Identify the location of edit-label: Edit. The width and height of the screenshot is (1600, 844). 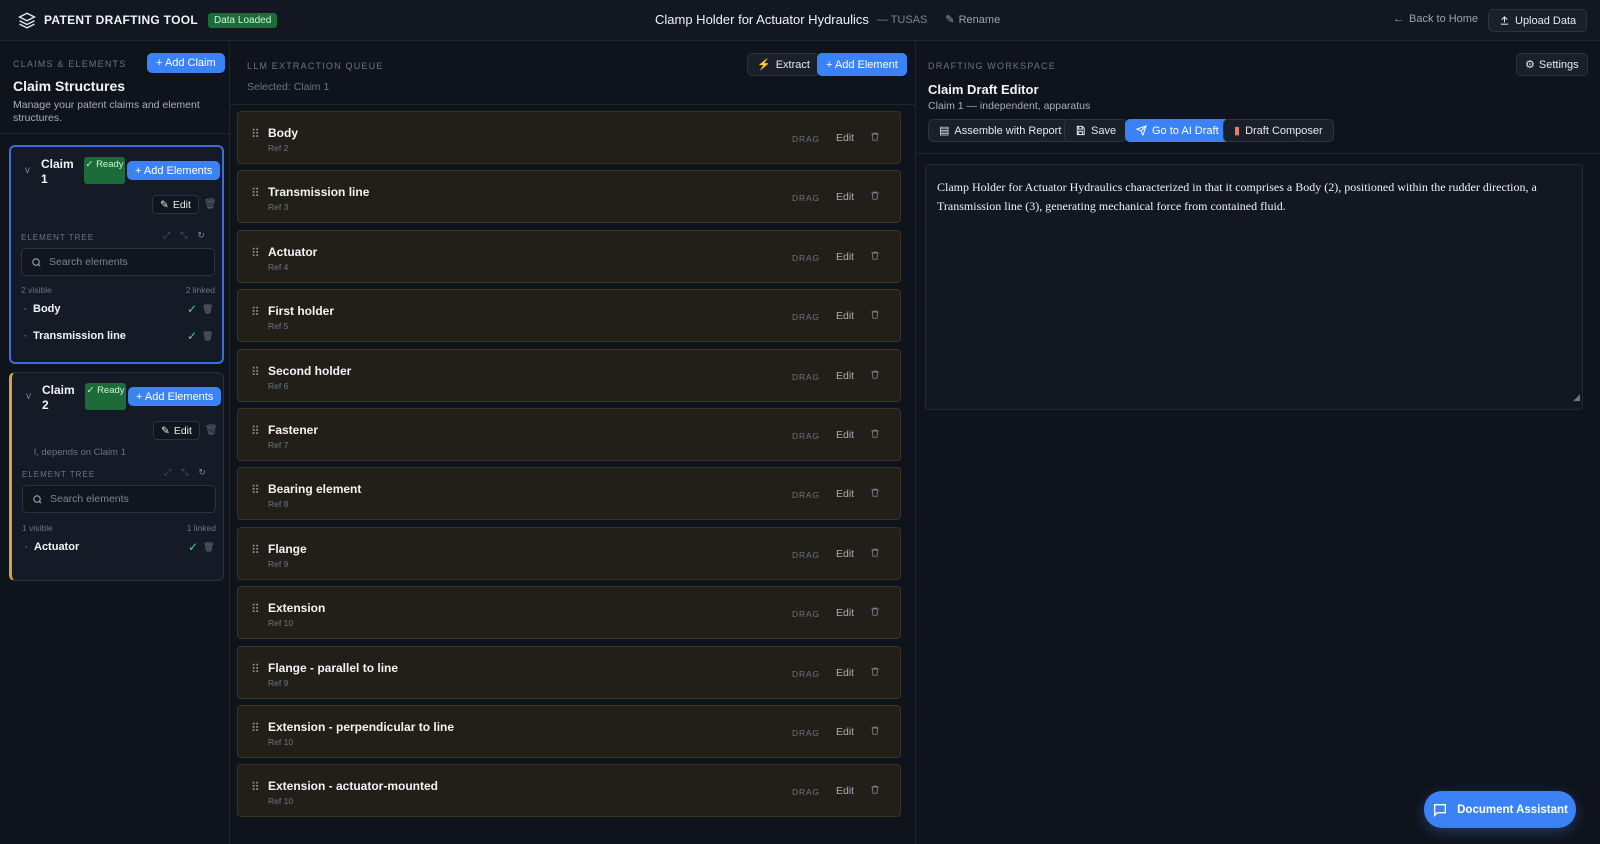
(181, 204).